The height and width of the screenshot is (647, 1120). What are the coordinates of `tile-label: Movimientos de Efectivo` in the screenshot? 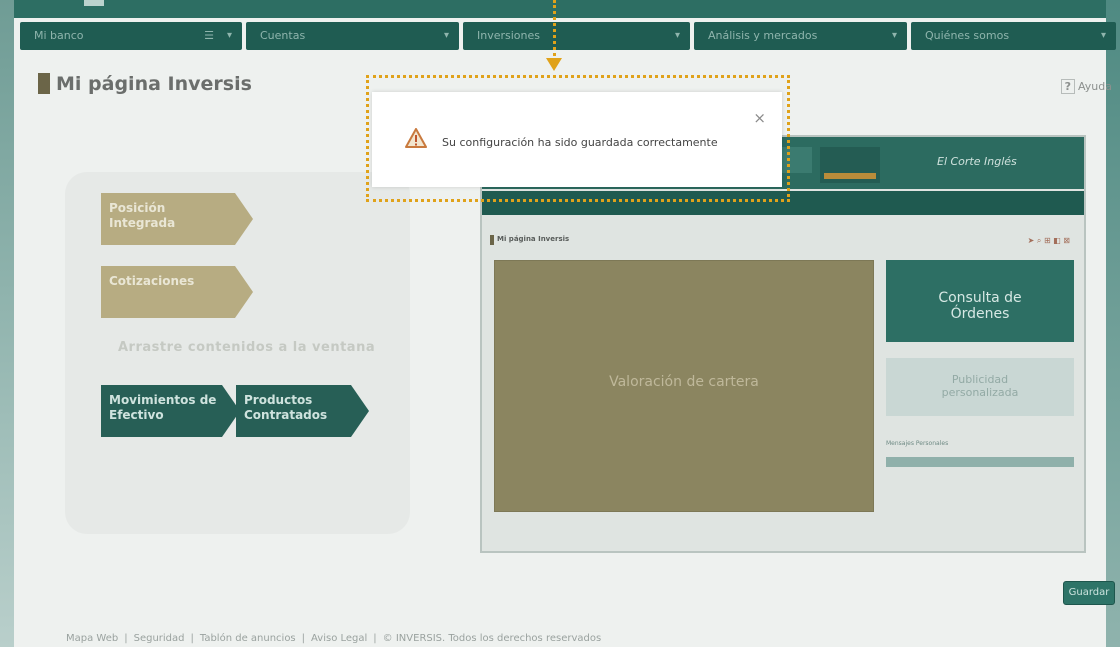 It's located at (163, 407).